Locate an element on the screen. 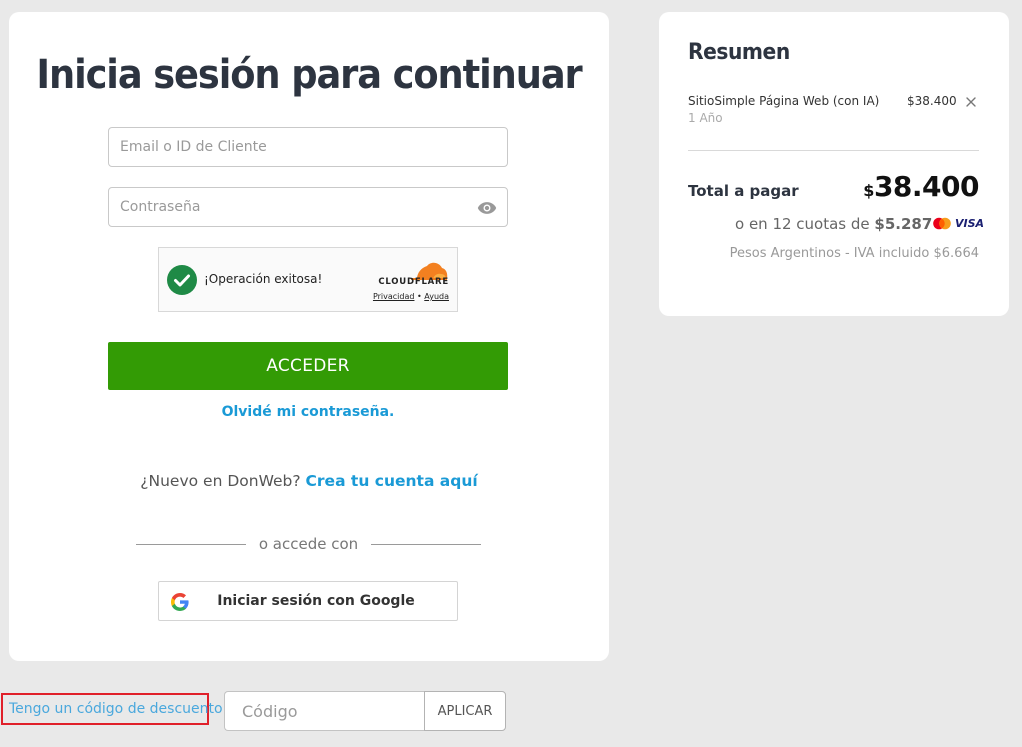 Image resolution: width=1022 pixels, height=747 pixels. google-signin-button: Iniciar sesión con Google is located at coordinates (308, 601).